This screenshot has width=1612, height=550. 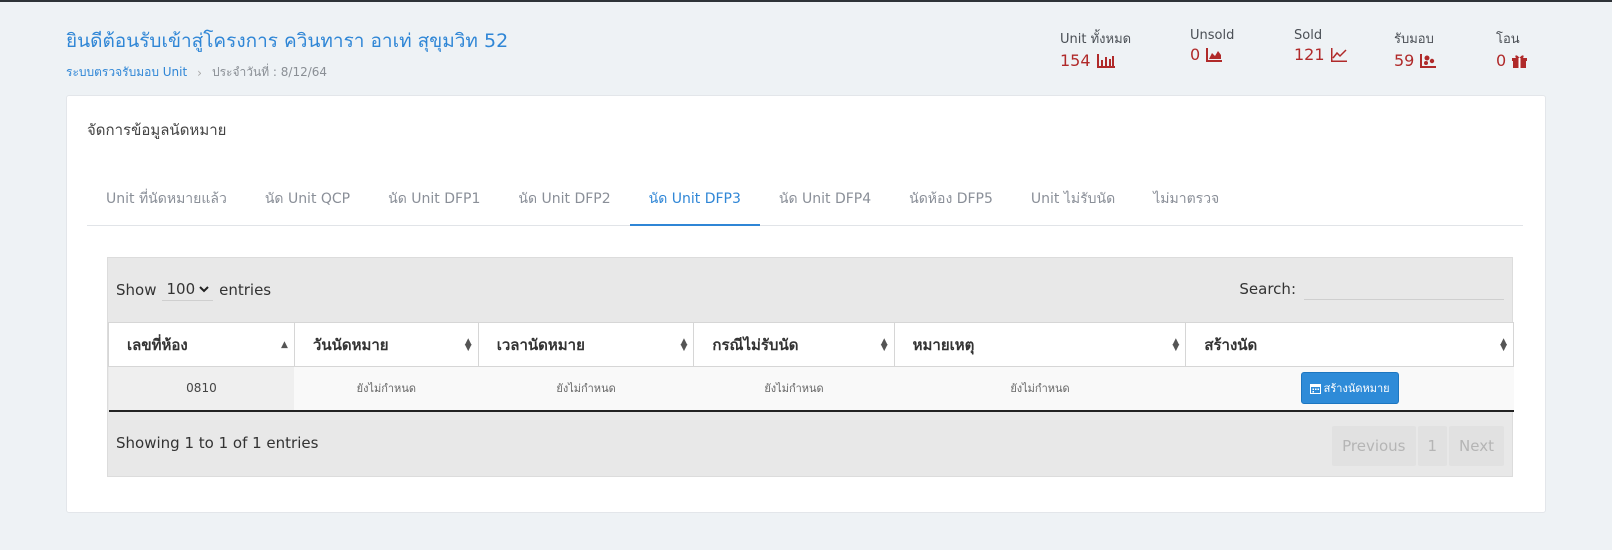 I want to click on stat-sold: Sold 121, so click(x=1330, y=49).